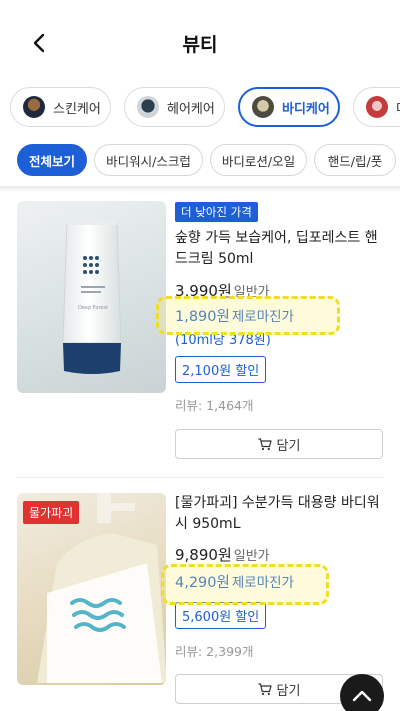 Image resolution: width=400 pixels, height=711 pixels. I want to click on scroll-to-top-button, so click(362, 692).